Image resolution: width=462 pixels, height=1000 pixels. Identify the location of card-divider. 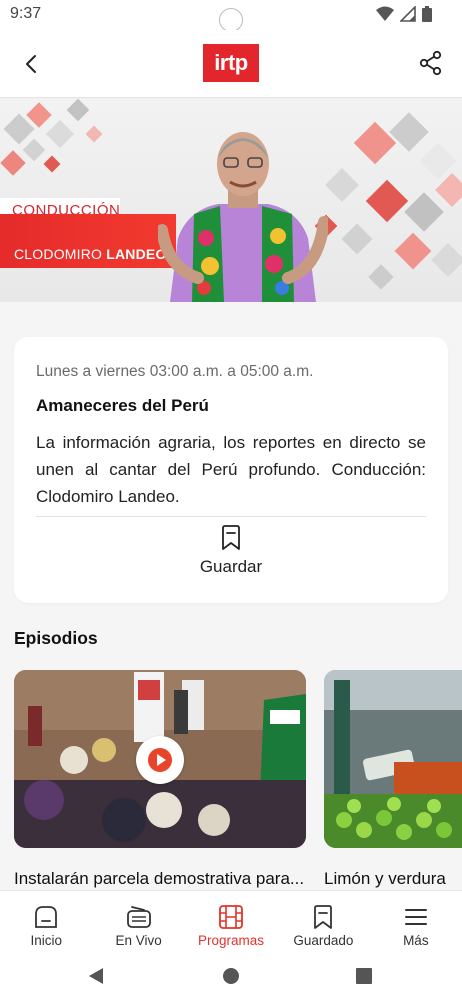
(231, 516).